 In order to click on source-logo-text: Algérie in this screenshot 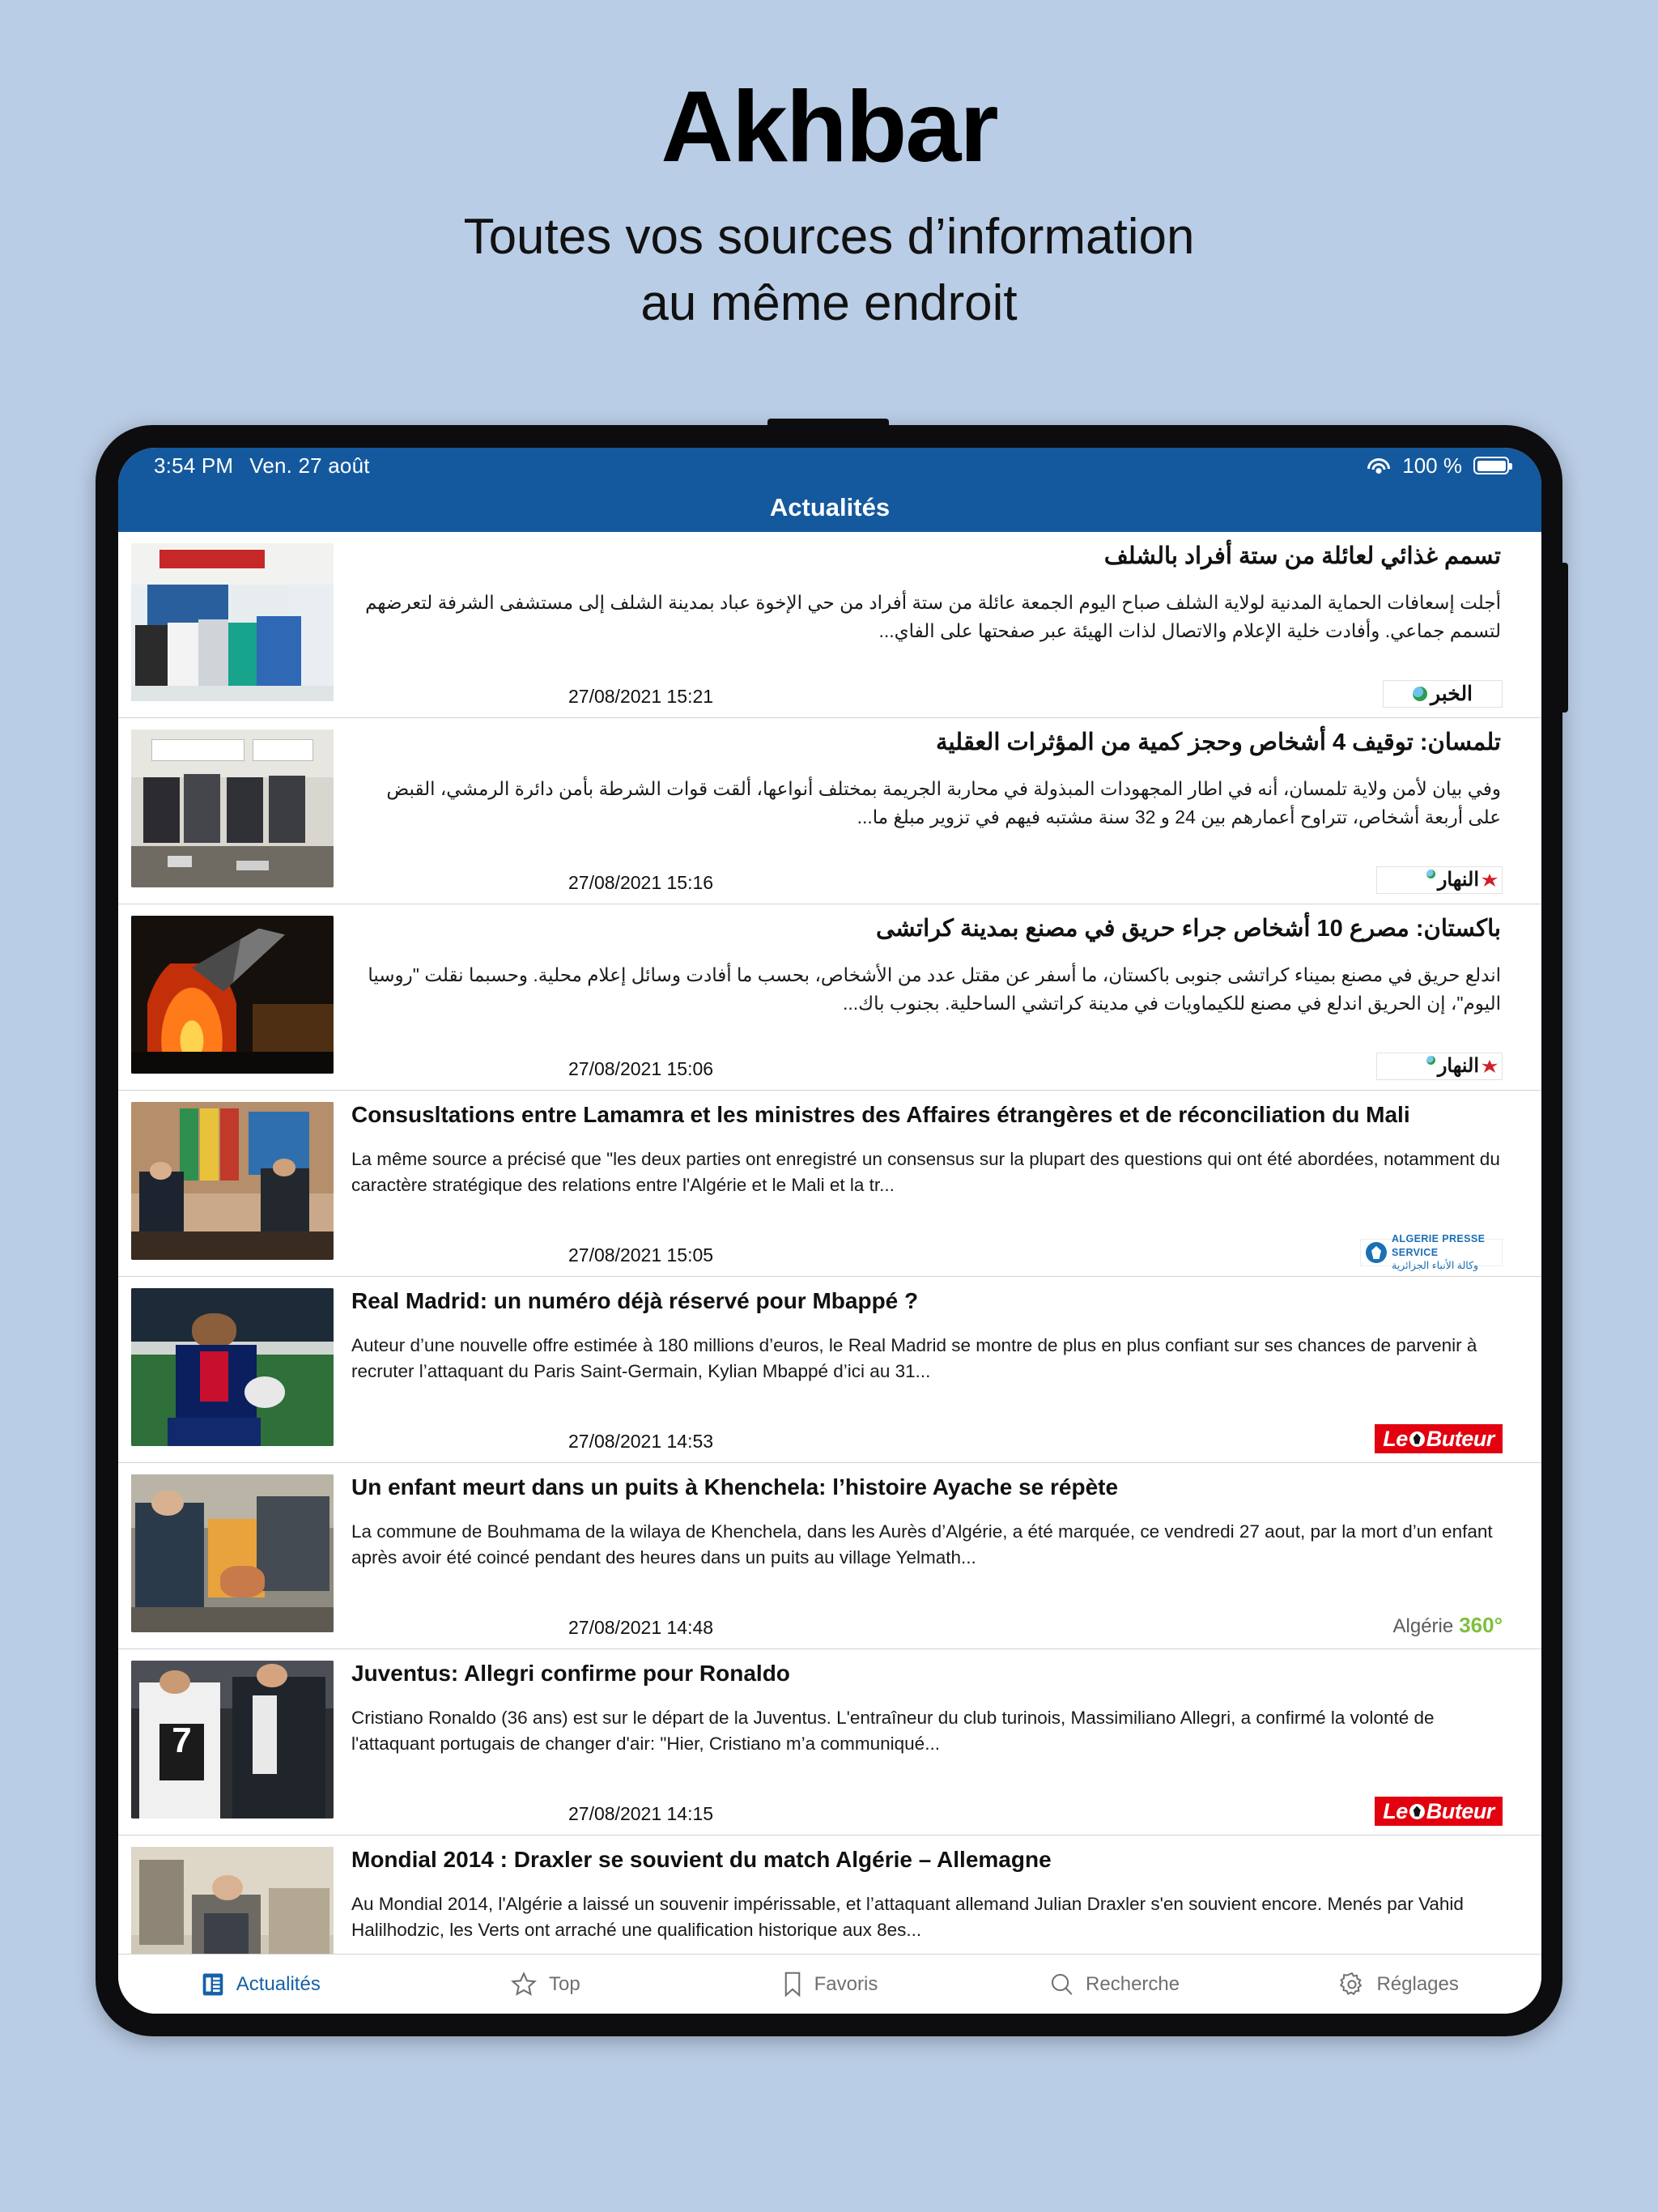, I will do `click(1423, 1625)`.